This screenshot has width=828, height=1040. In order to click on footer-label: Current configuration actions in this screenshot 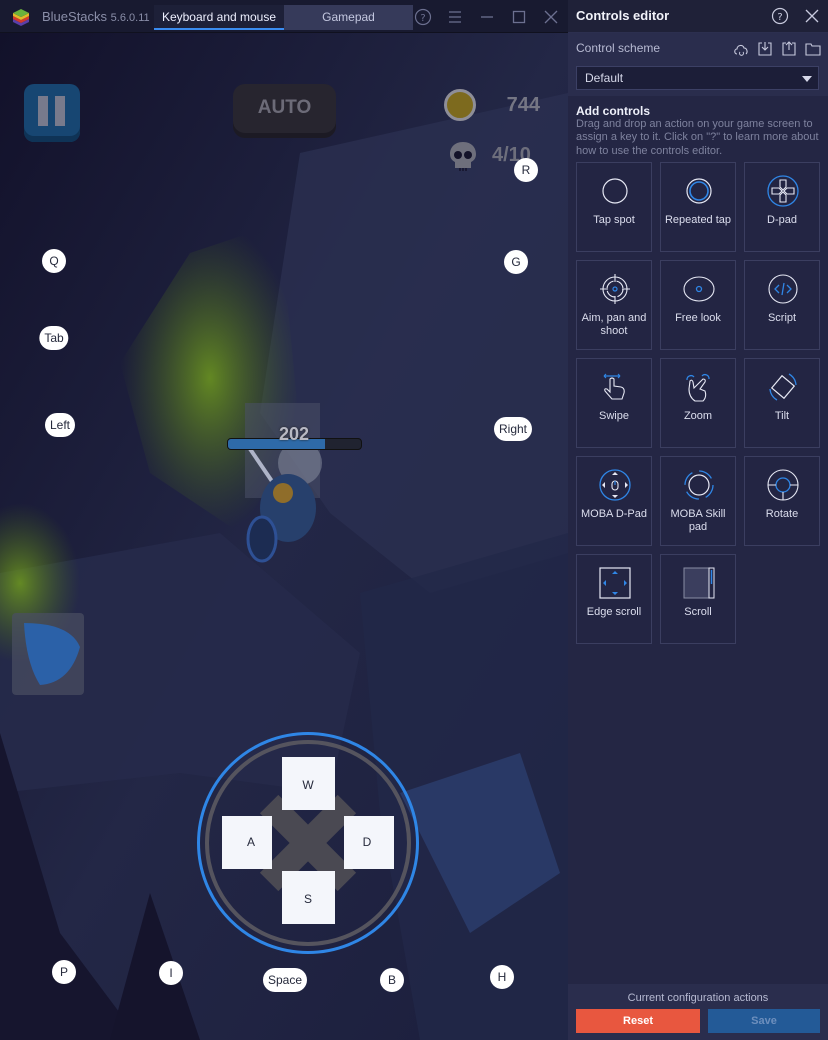, I will do `click(698, 998)`.